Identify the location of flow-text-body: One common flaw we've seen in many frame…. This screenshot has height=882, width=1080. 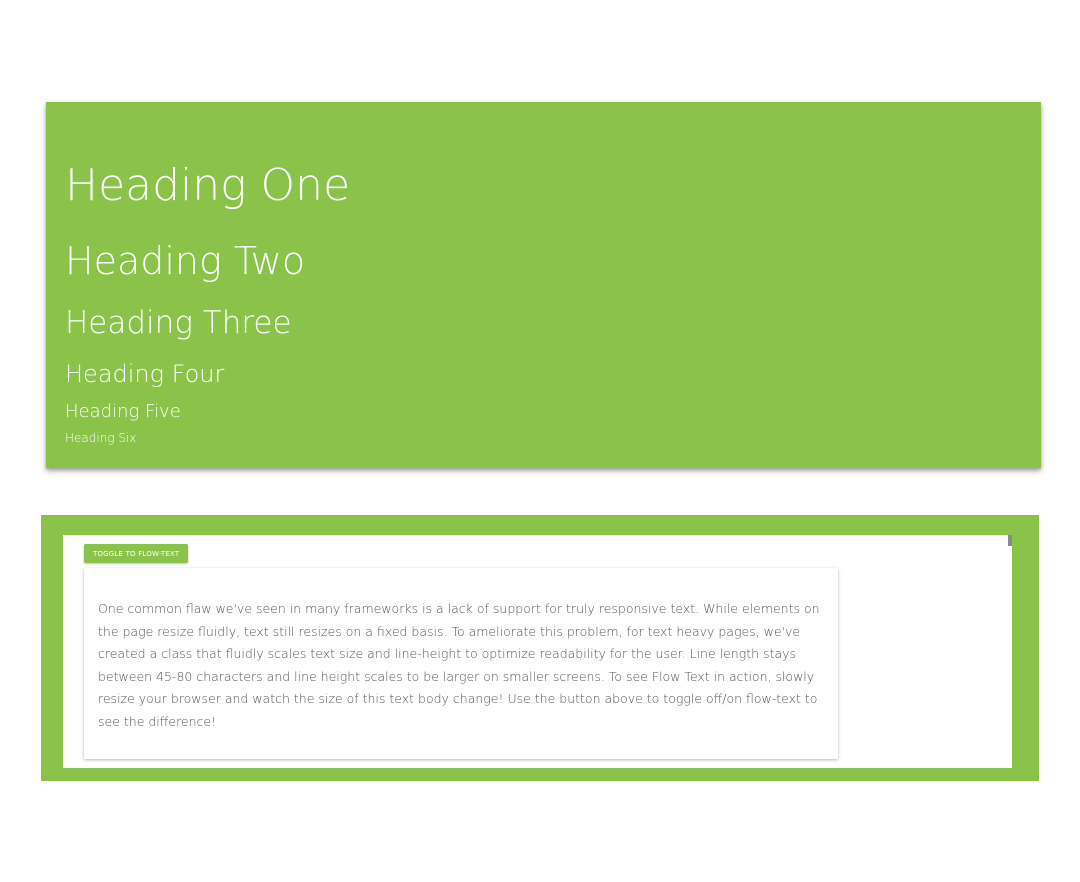
(459, 665).